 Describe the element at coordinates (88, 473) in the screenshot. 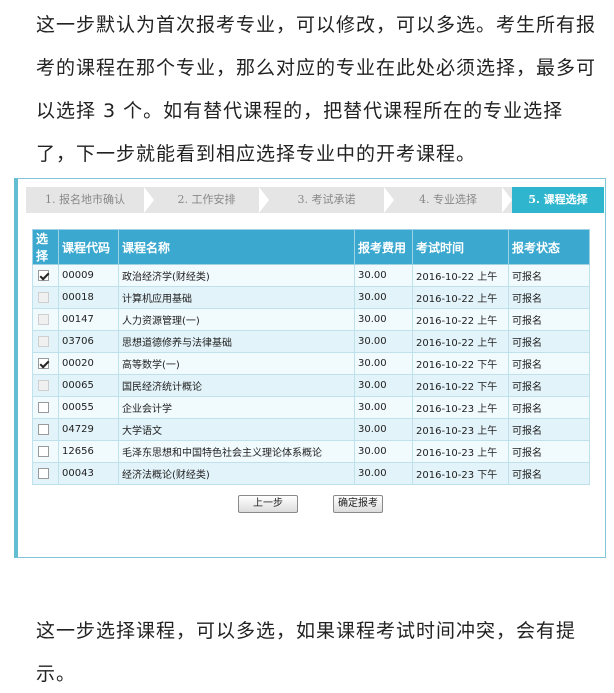

I see `course-code: 00043` at that location.